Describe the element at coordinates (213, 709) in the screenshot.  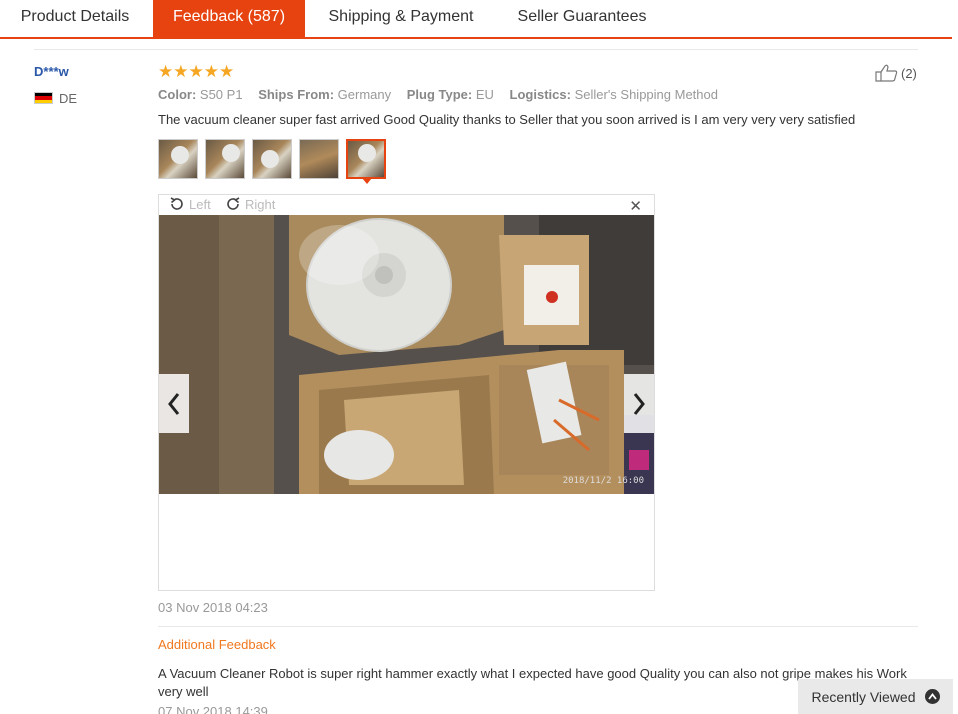
I see `additional-feedback-date: 07 Nov 2018 14:39` at that location.